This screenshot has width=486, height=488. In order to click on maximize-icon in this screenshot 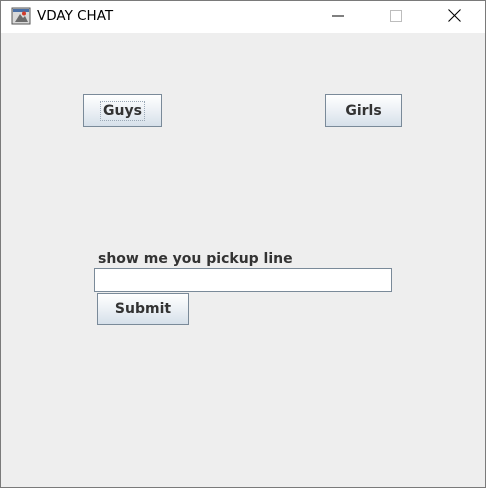, I will do `click(396, 16)`.